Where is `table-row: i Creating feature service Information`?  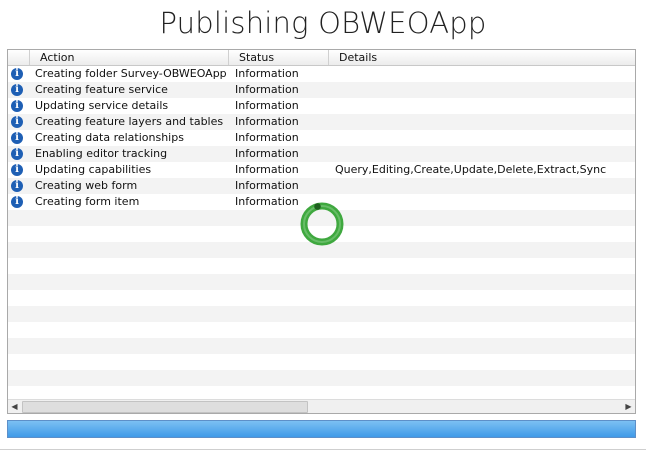 table-row: i Creating feature service Information is located at coordinates (321, 90).